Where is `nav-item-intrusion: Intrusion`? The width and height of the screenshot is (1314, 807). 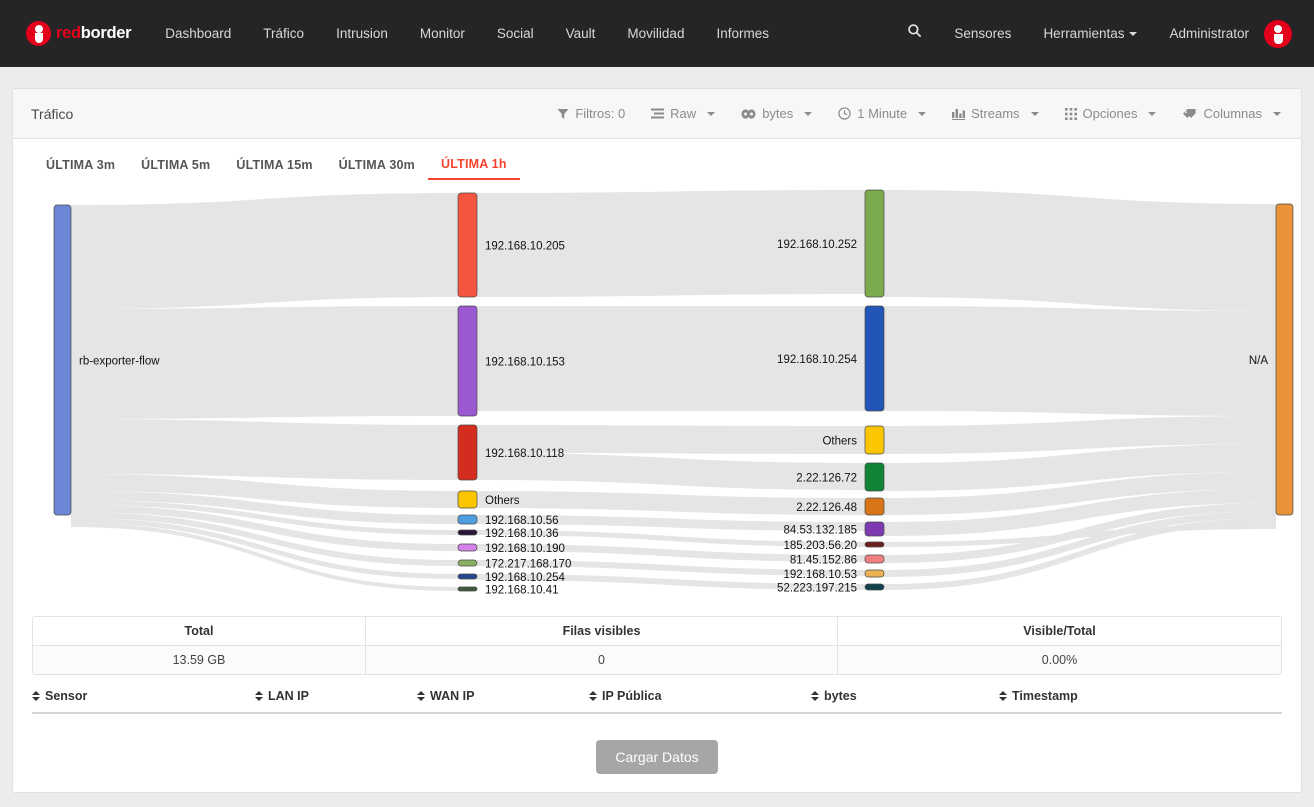
nav-item-intrusion: Intrusion is located at coordinates (362, 33).